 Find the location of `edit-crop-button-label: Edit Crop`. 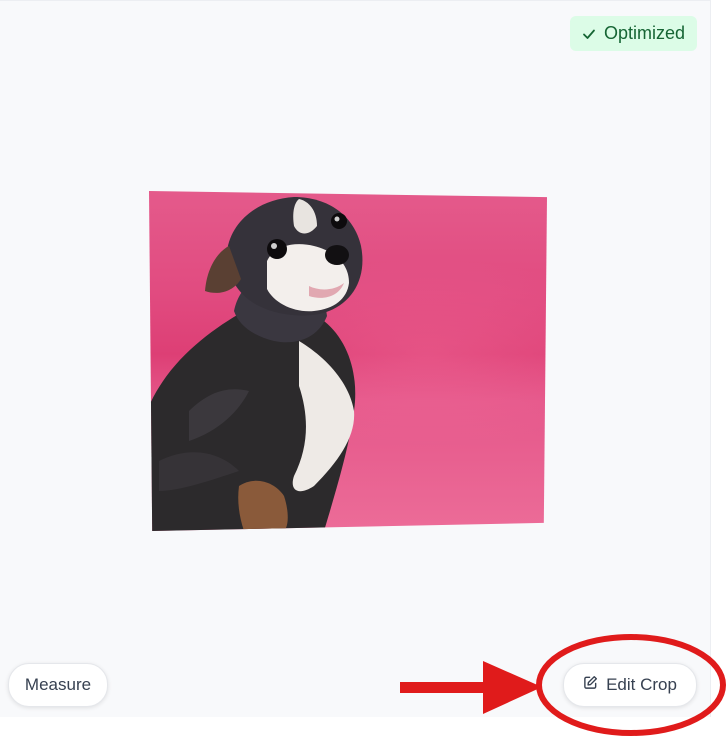

edit-crop-button-label: Edit Crop is located at coordinates (641, 684).